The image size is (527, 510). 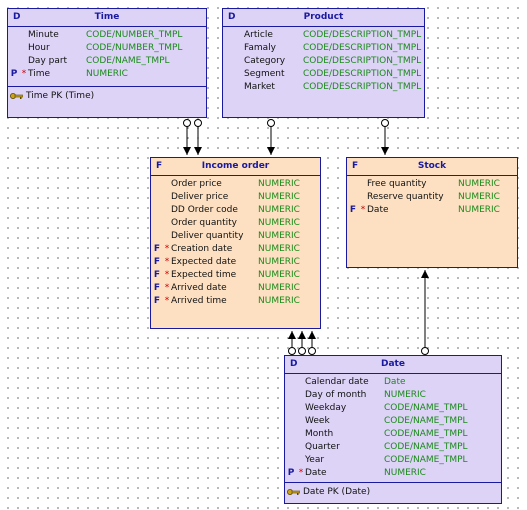 What do you see at coordinates (393, 421) in the screenshot?
I see `attribute-row: Week CODE/NAME_TMPL` at bounding box center [393, 421].